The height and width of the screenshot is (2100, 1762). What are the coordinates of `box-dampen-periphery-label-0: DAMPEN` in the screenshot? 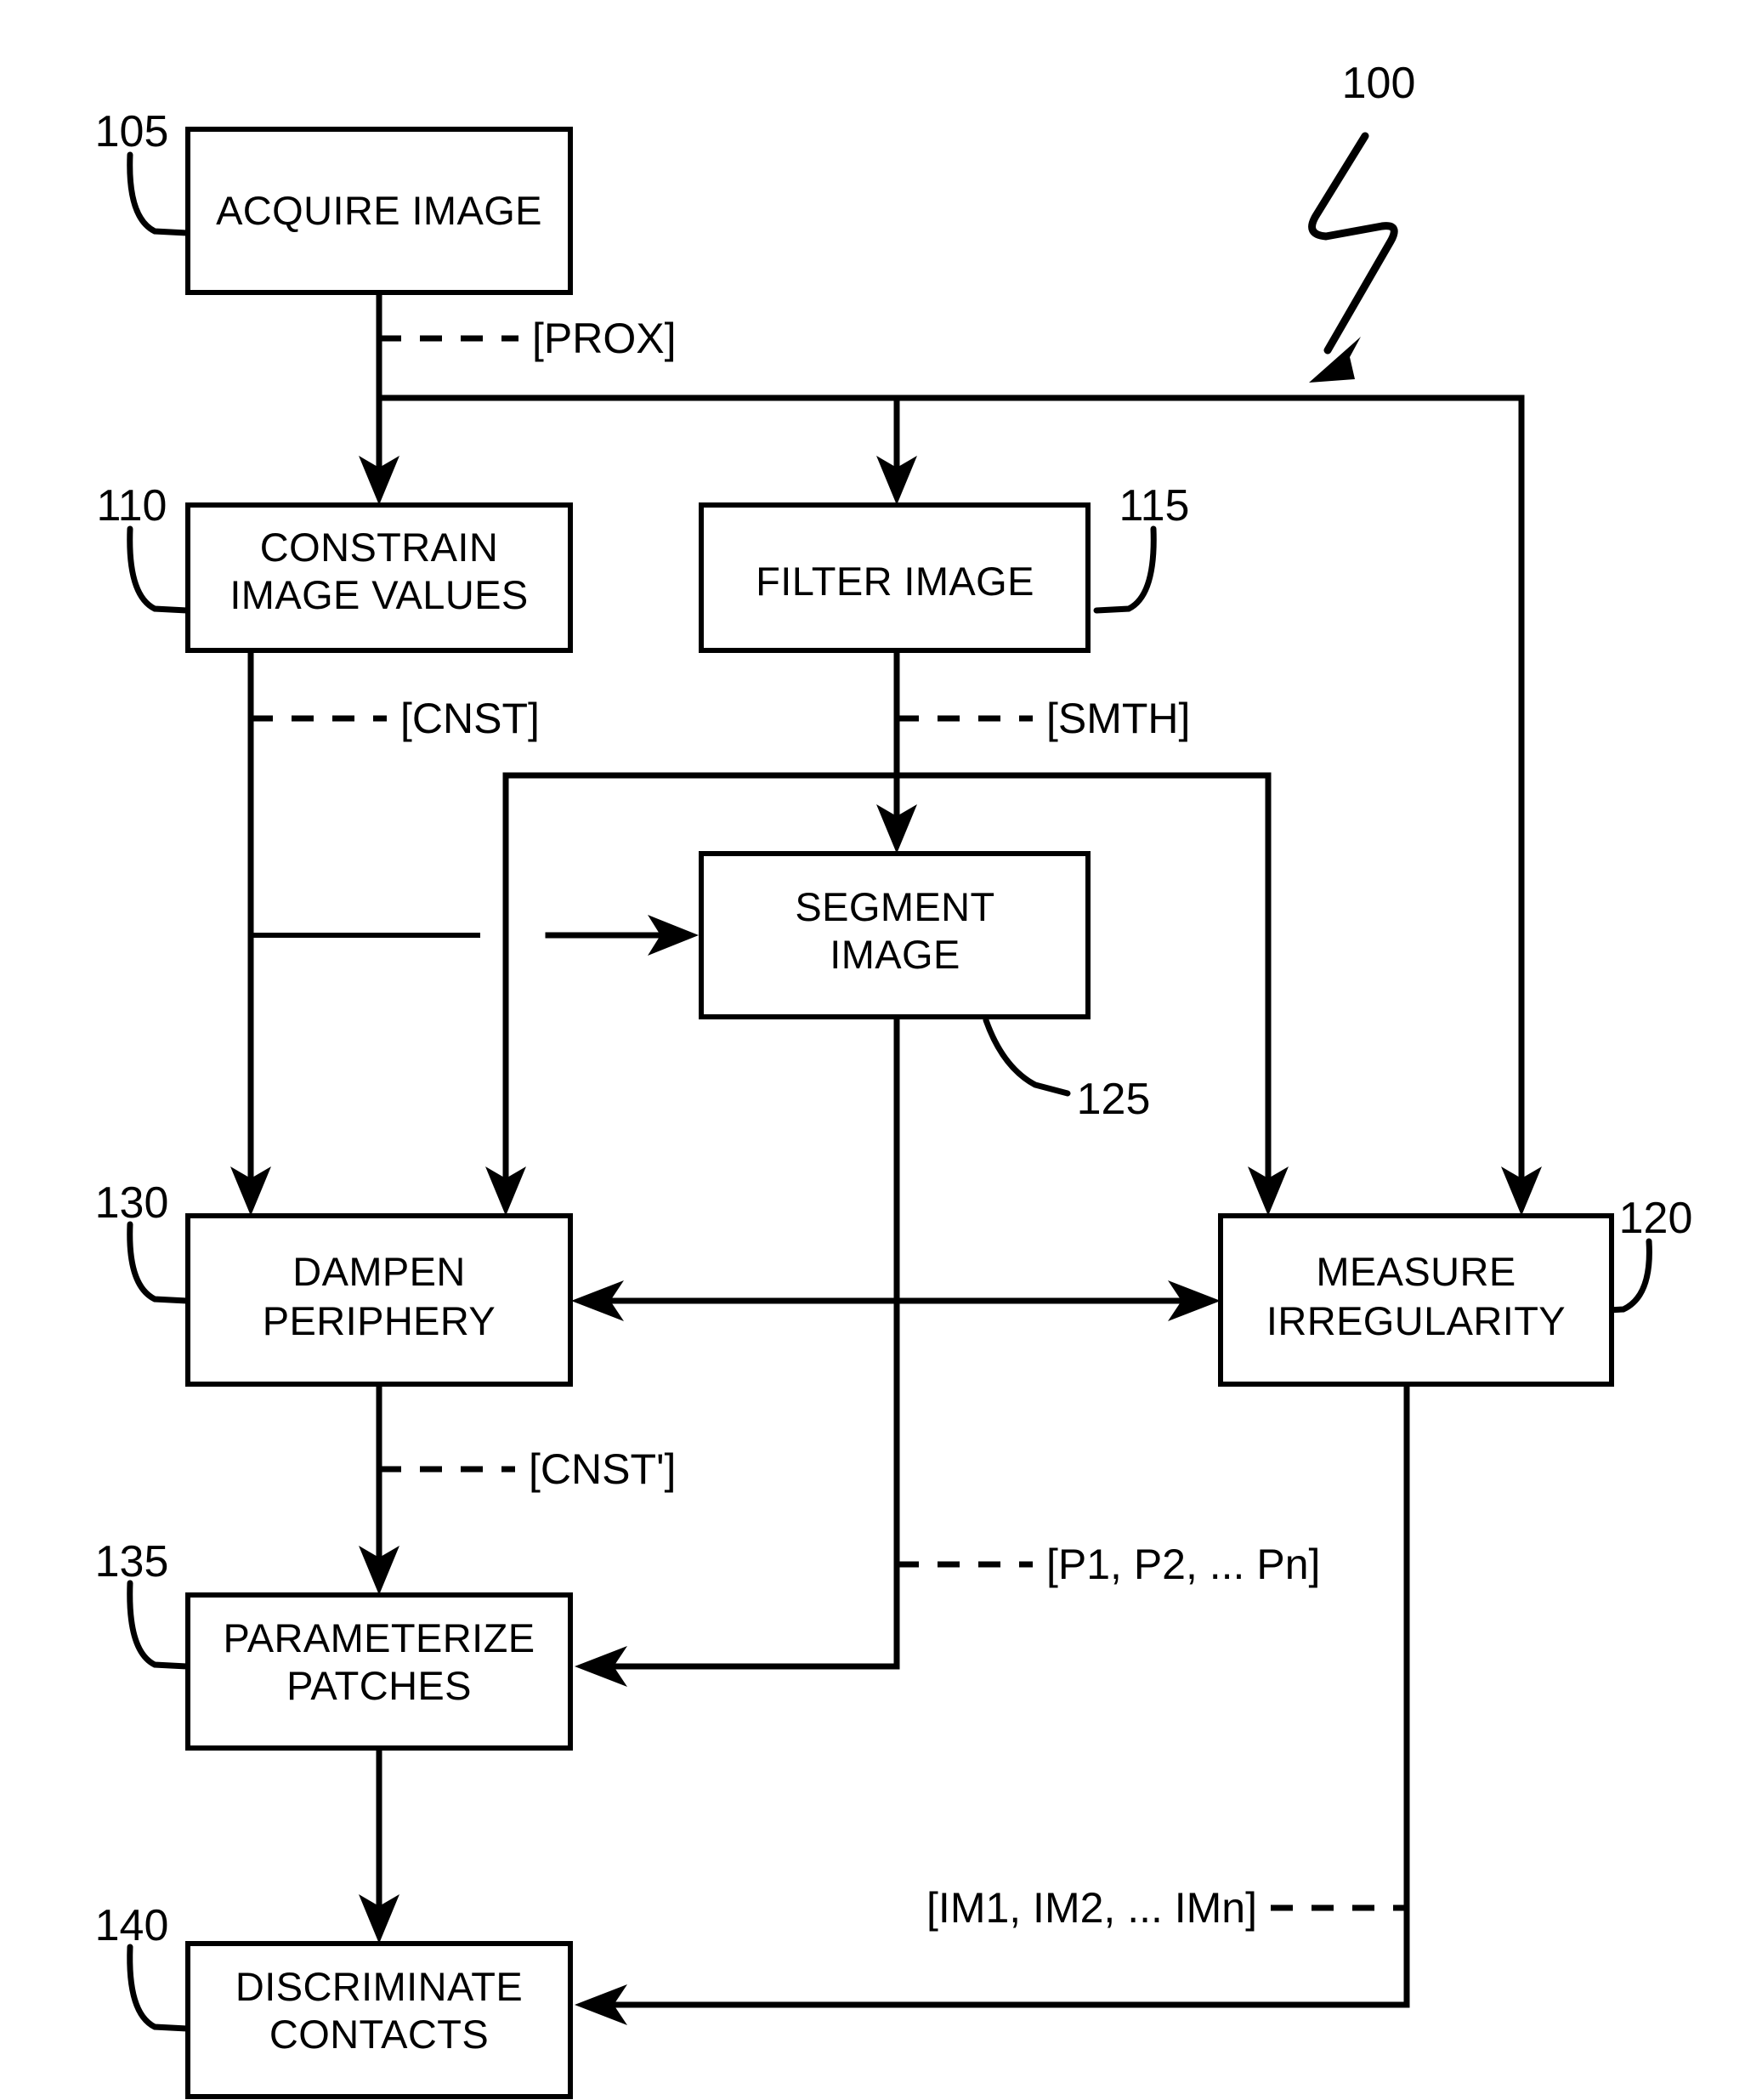 It's located at (379, 1271).